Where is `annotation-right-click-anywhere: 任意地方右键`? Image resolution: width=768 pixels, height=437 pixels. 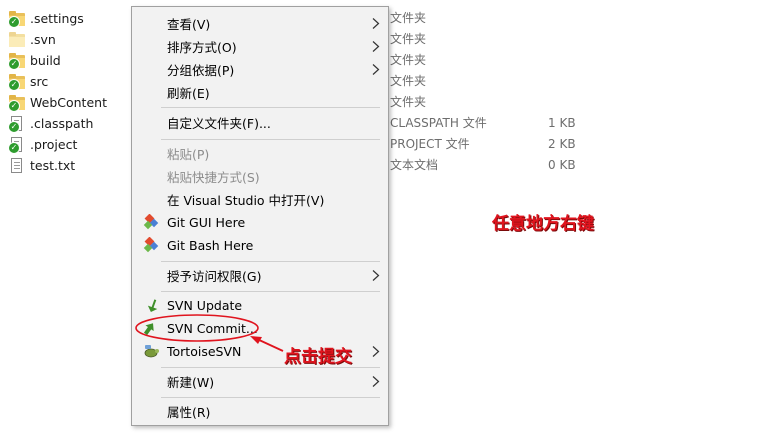
annotation-right-click-anywhere: 任意地方右键 is located at coordinates (543, 224).